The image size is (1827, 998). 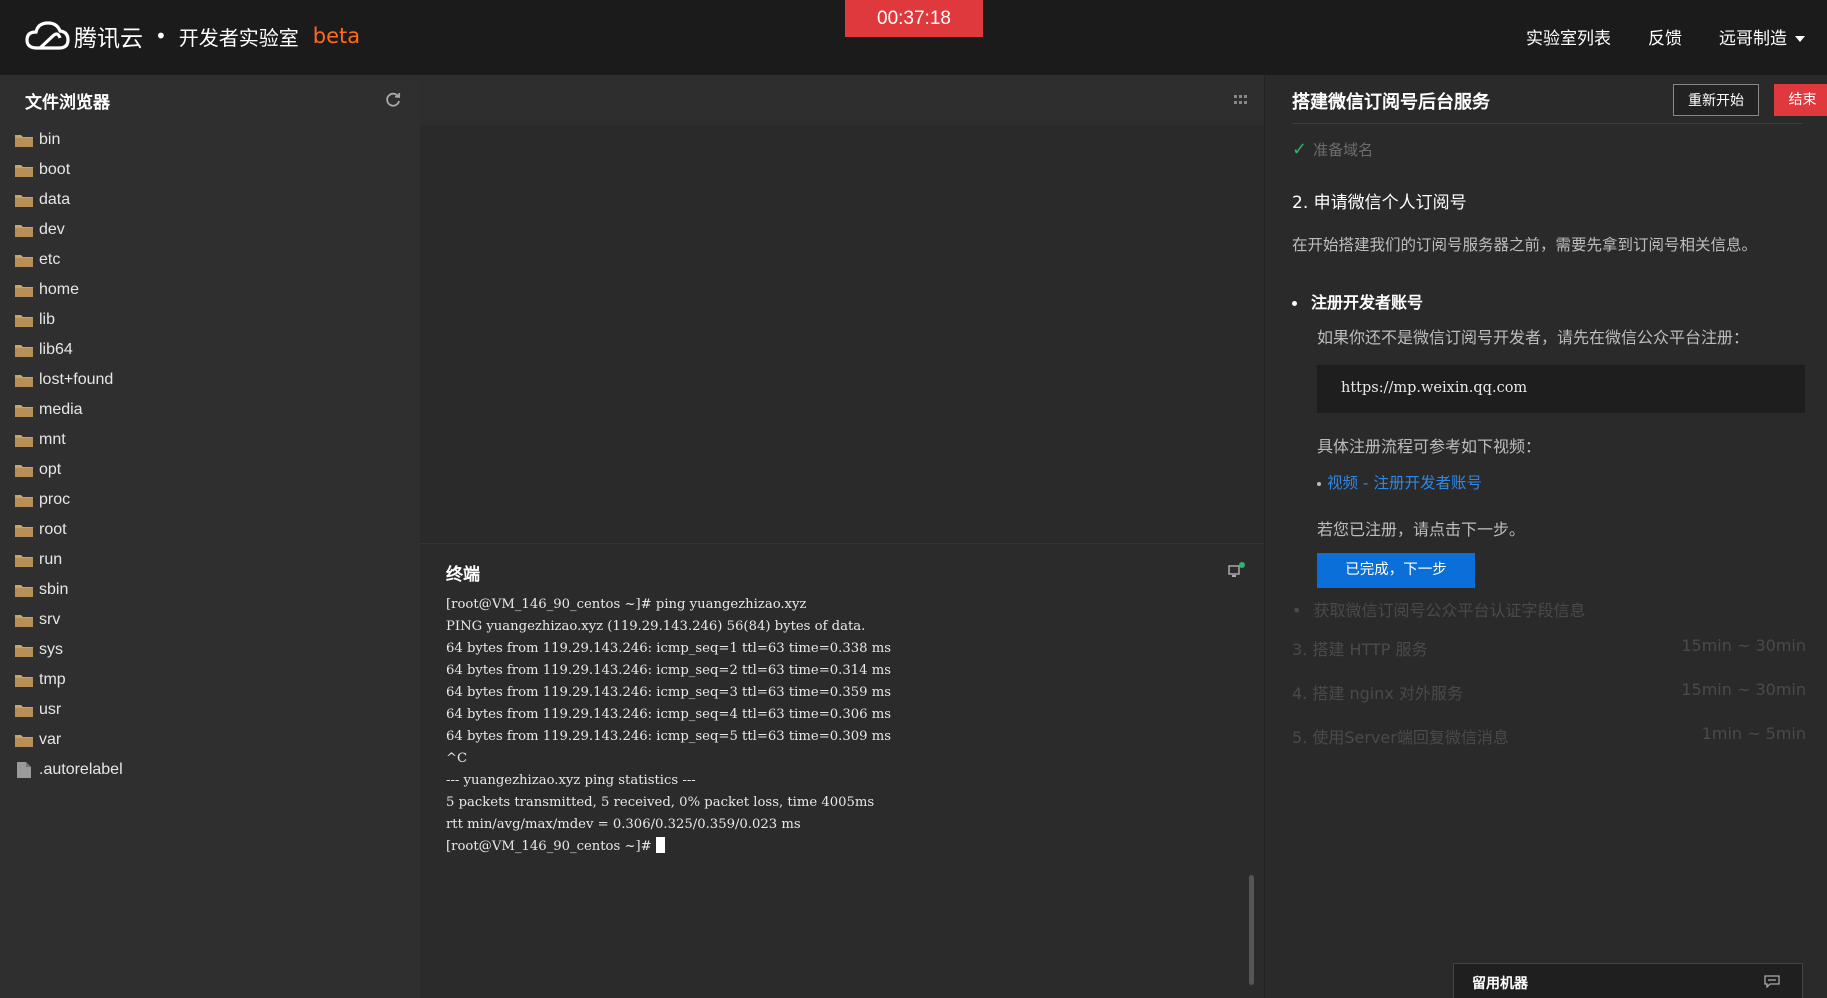 What do you see at coordinates (1647, 36) in the screenshot?
I see `top-nav: 实验室列表 反馈 远哥制造` at bounding box center [1647, 36].